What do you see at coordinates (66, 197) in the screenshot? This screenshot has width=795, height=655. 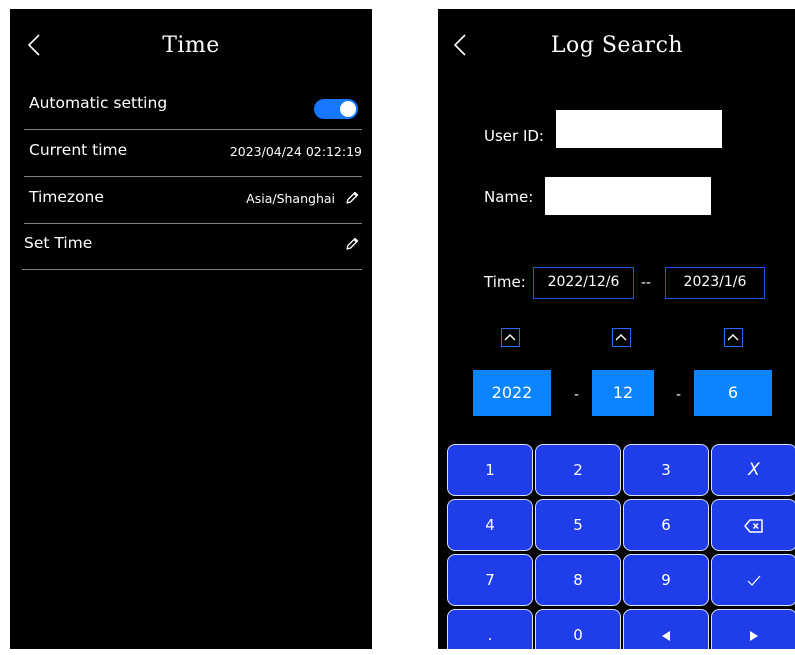 I see `timezone-label: Timezone` at bounding box center [66, 197].